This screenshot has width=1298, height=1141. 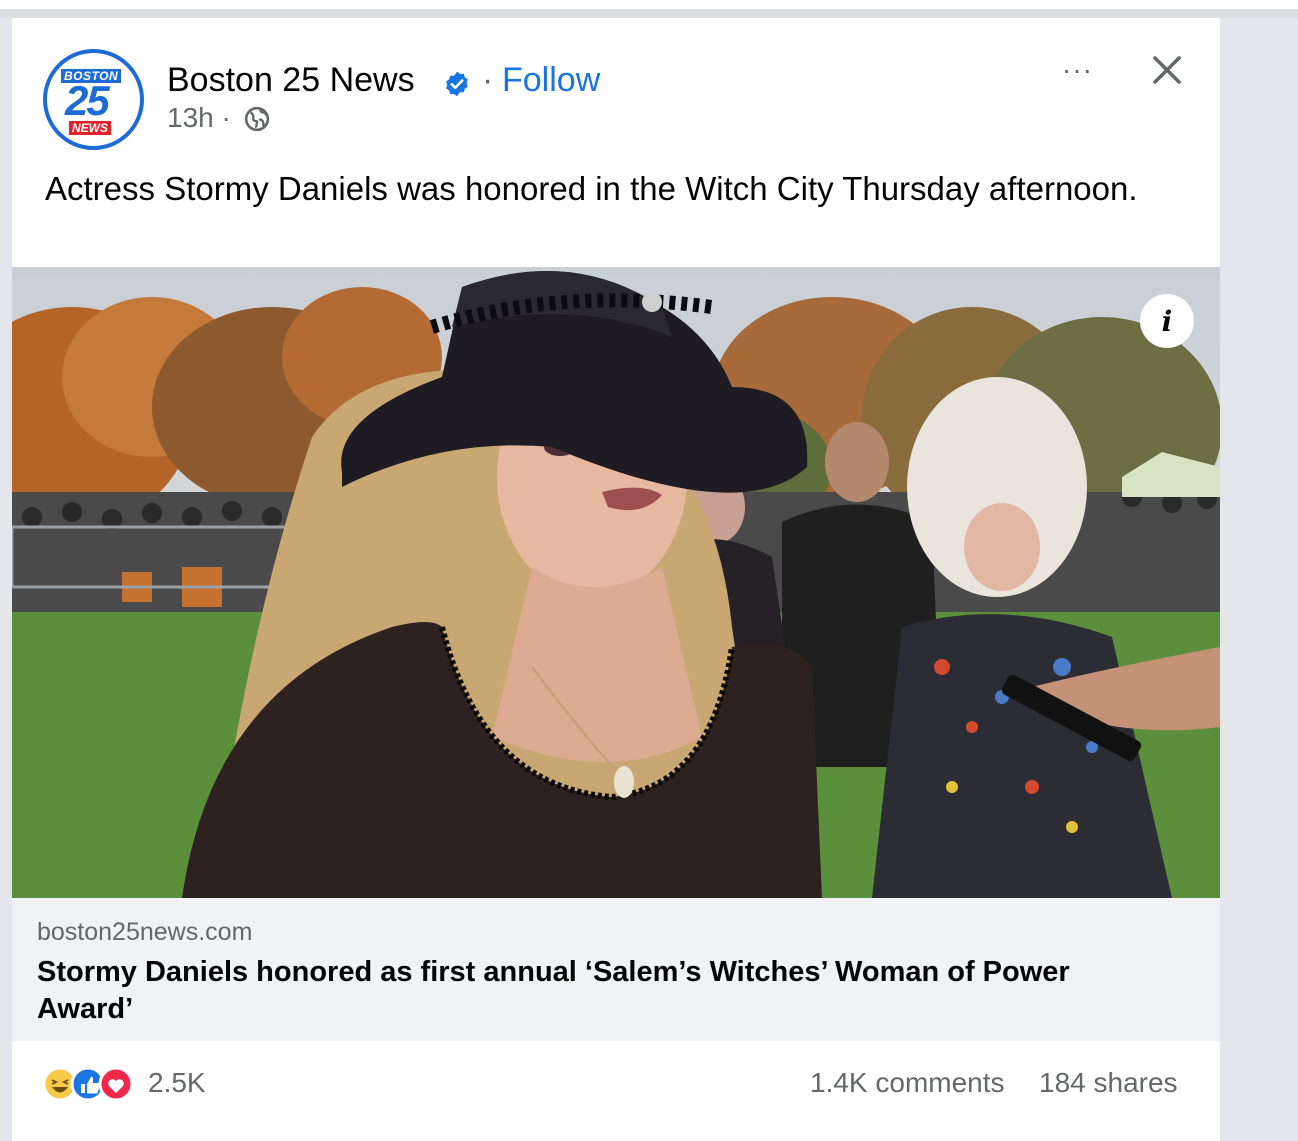 I want to click on page-avatar: BOSTON 25 NEWS, so click(x=93, y=99).